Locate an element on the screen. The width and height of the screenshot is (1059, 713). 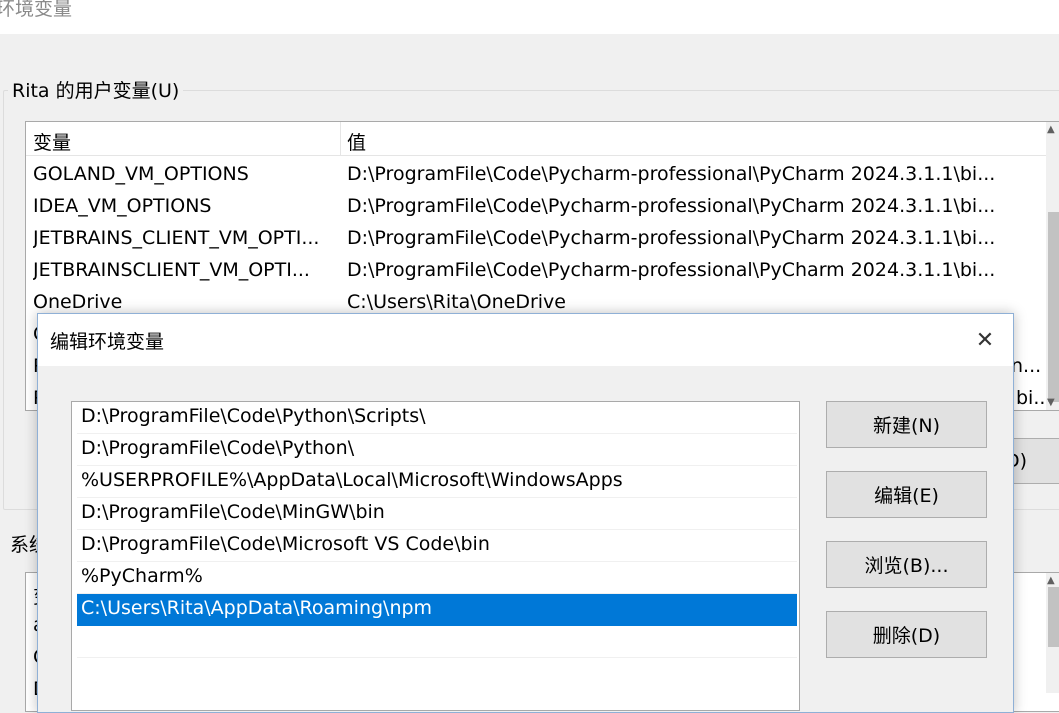
dialog-title: 编辑环境变量 is located at coordinates (107, 342).